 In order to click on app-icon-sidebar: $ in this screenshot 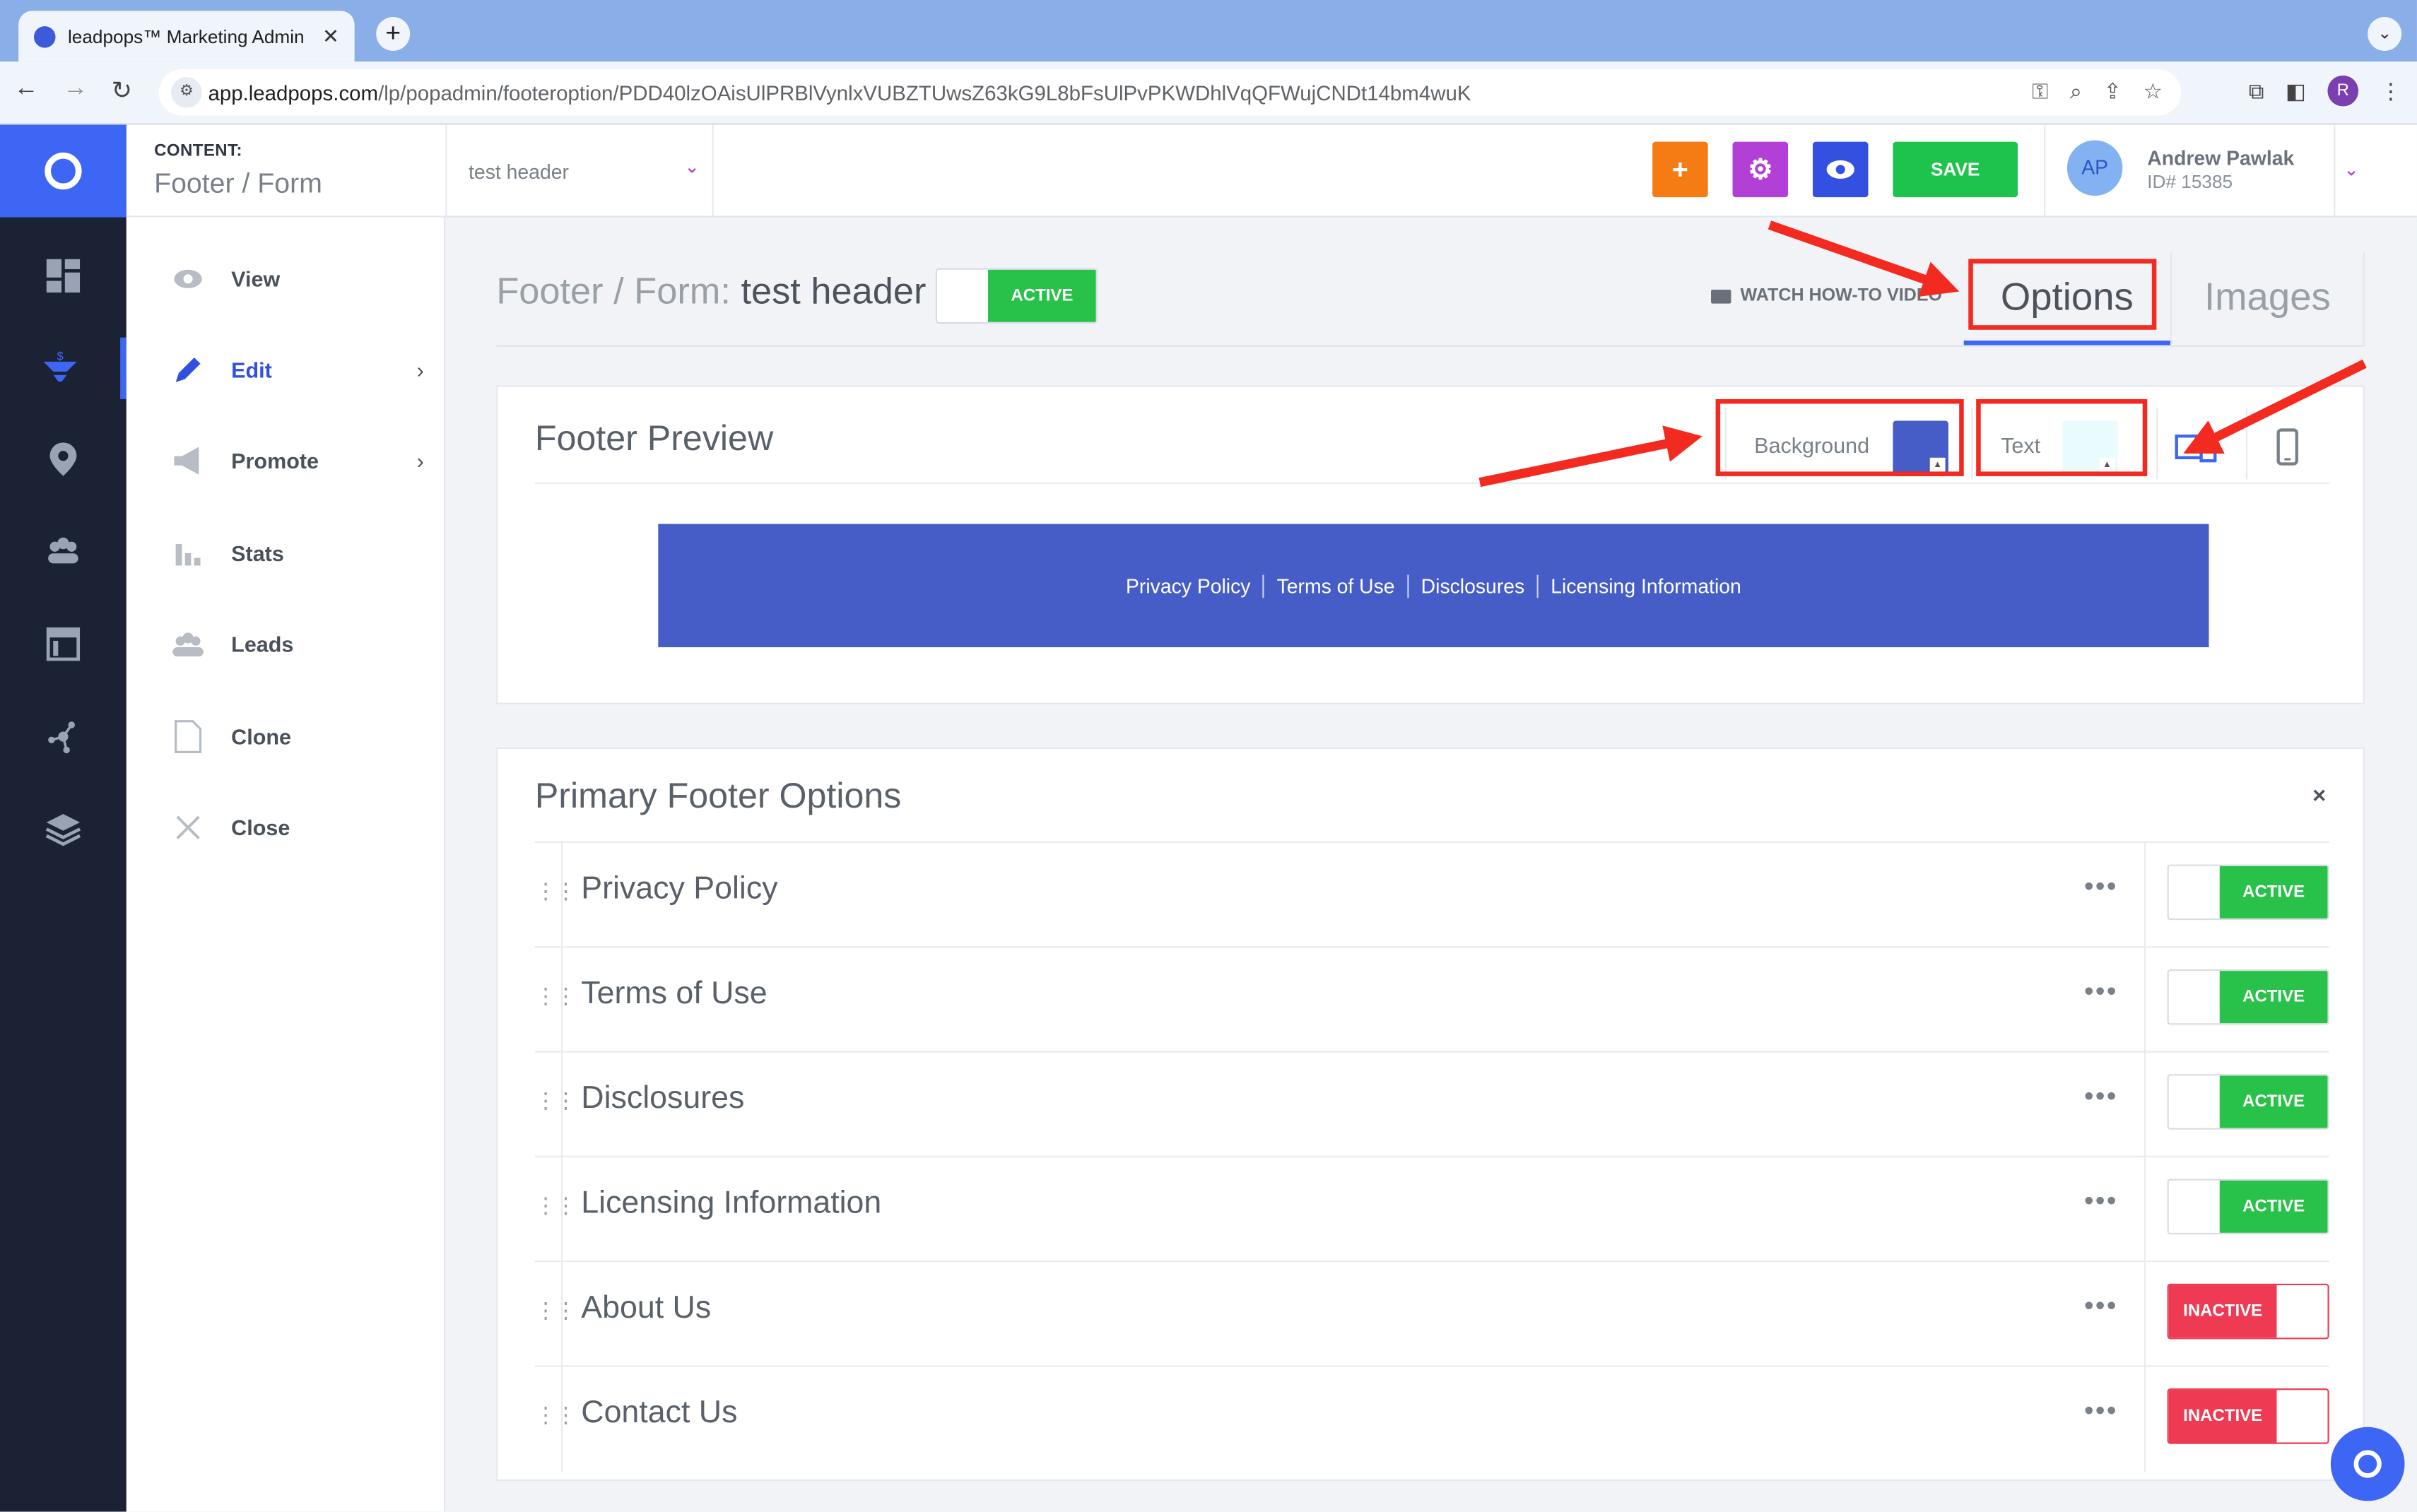, I will do `click(64, 818)`.